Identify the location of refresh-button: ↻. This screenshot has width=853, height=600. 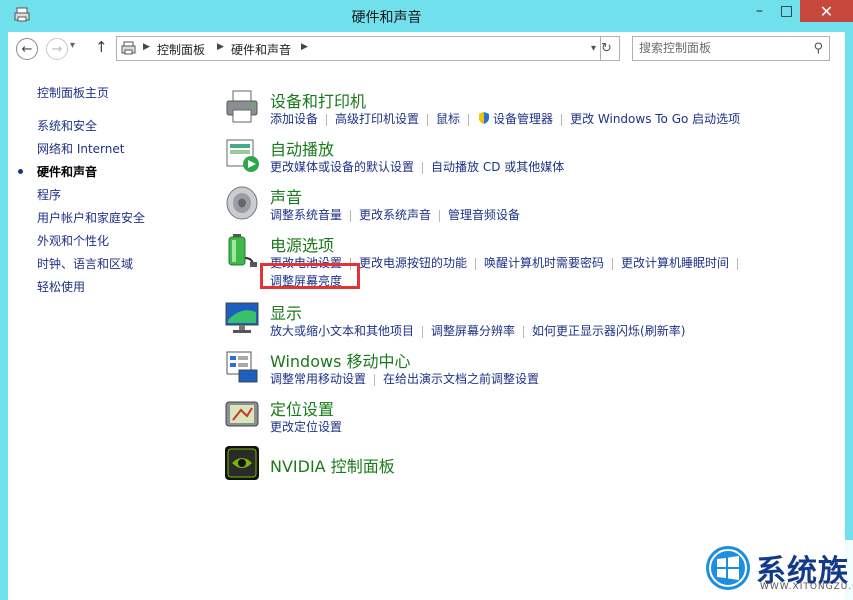
(607, 48).